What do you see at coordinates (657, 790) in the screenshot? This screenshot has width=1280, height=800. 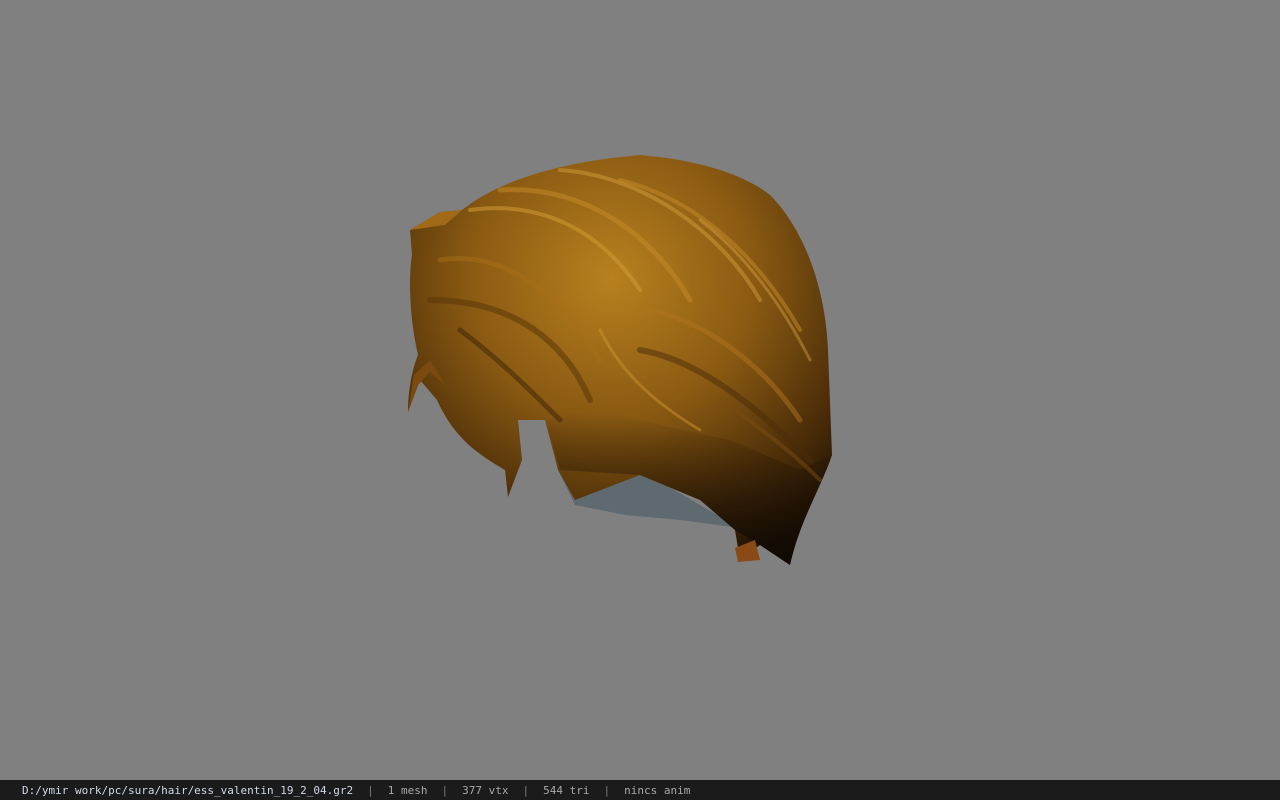 I see `animation-status: nincs anim` at bounding box center [657, 790].